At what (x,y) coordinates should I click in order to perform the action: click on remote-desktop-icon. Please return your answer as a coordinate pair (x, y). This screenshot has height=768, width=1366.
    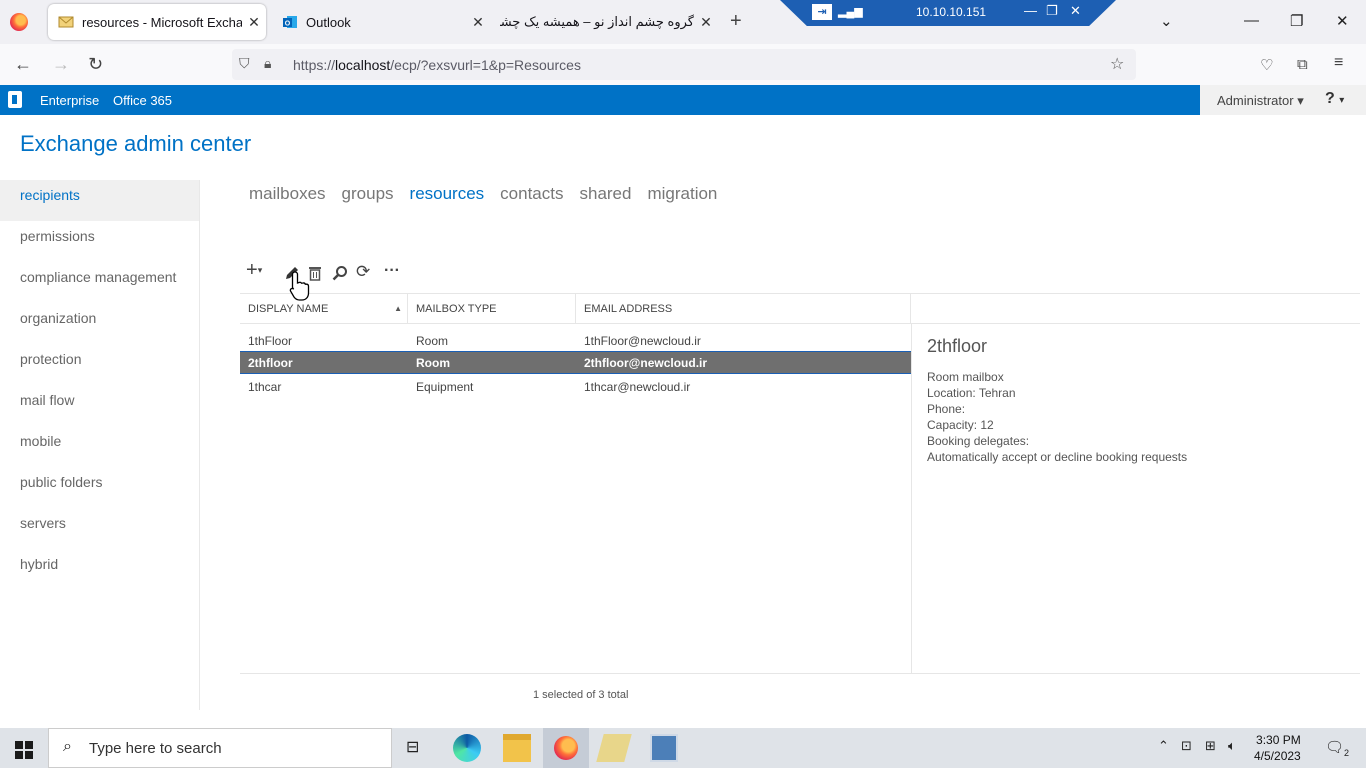
    Looking at the image, I should click on (664, 748).